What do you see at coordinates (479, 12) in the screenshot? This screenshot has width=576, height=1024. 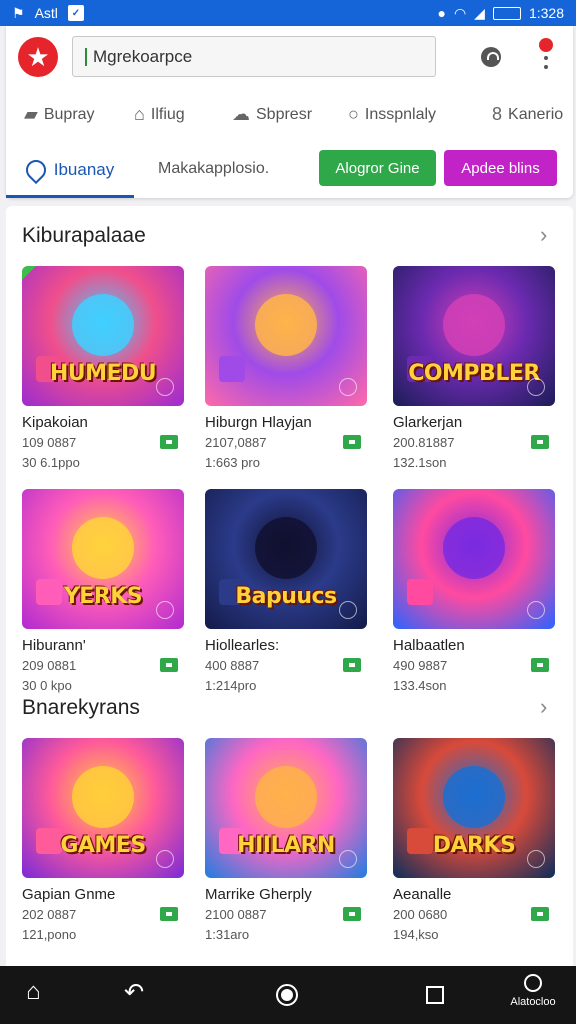 I see `signal-icon: ◢` at bounding box center [479, 12].